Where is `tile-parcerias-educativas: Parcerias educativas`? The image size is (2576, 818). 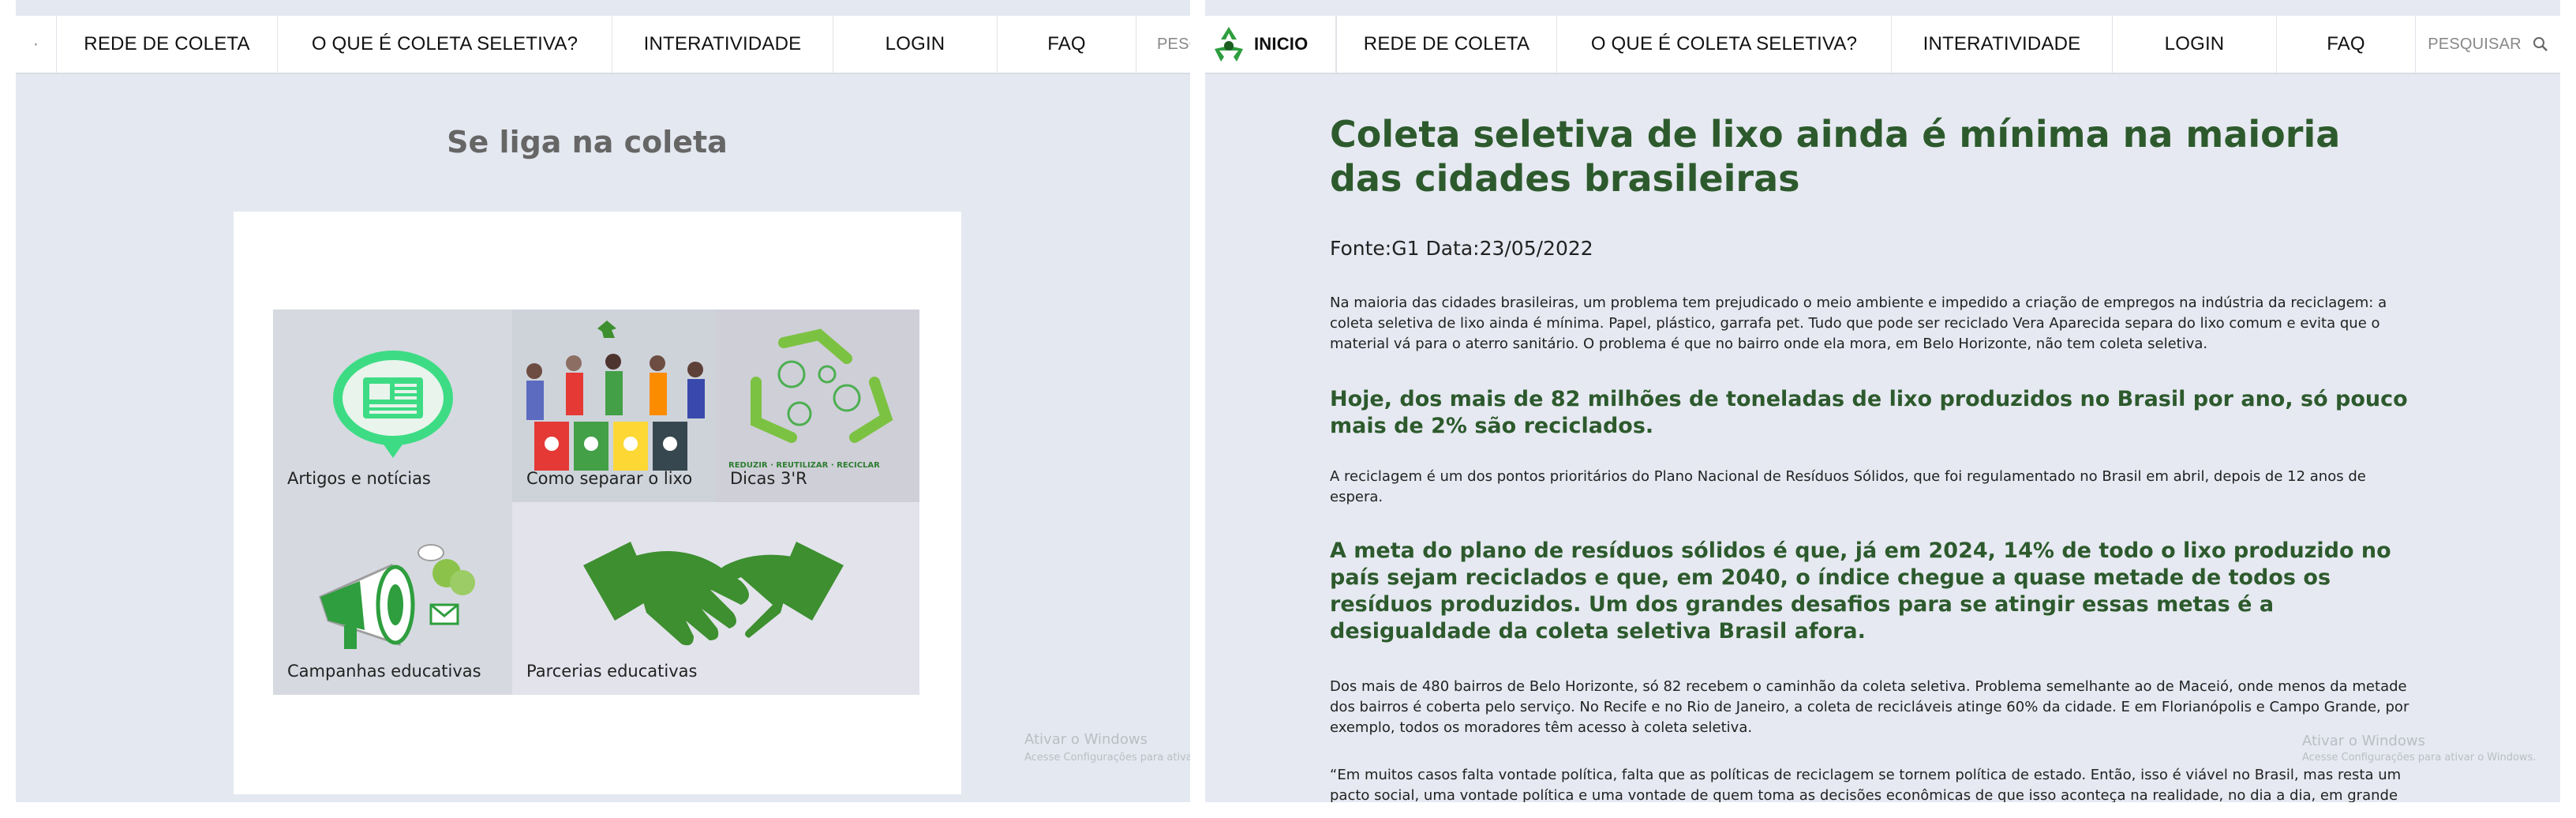 tile-parcerias-educativas: Parcerias educativas is located at coordinates (715, 598).